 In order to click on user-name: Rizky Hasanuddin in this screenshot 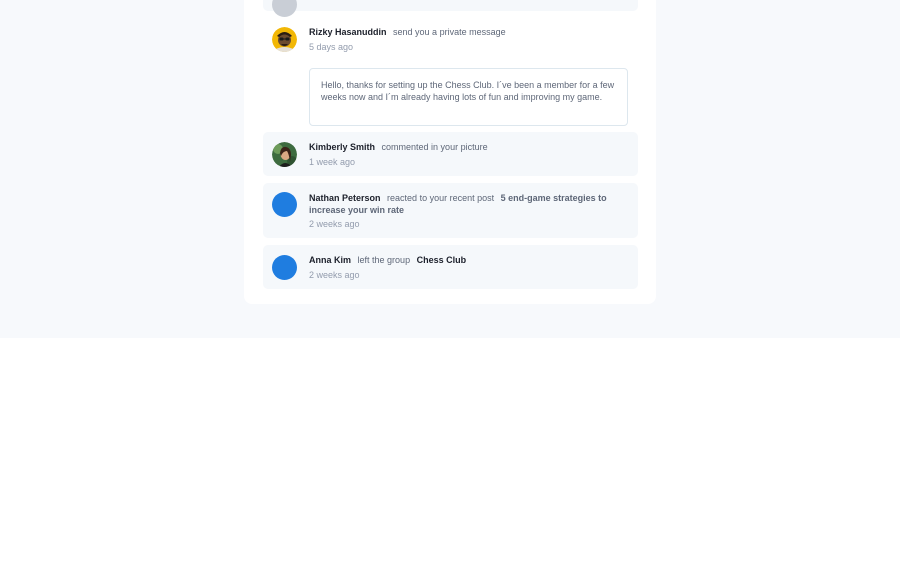, I will do `click(348, 32)`.